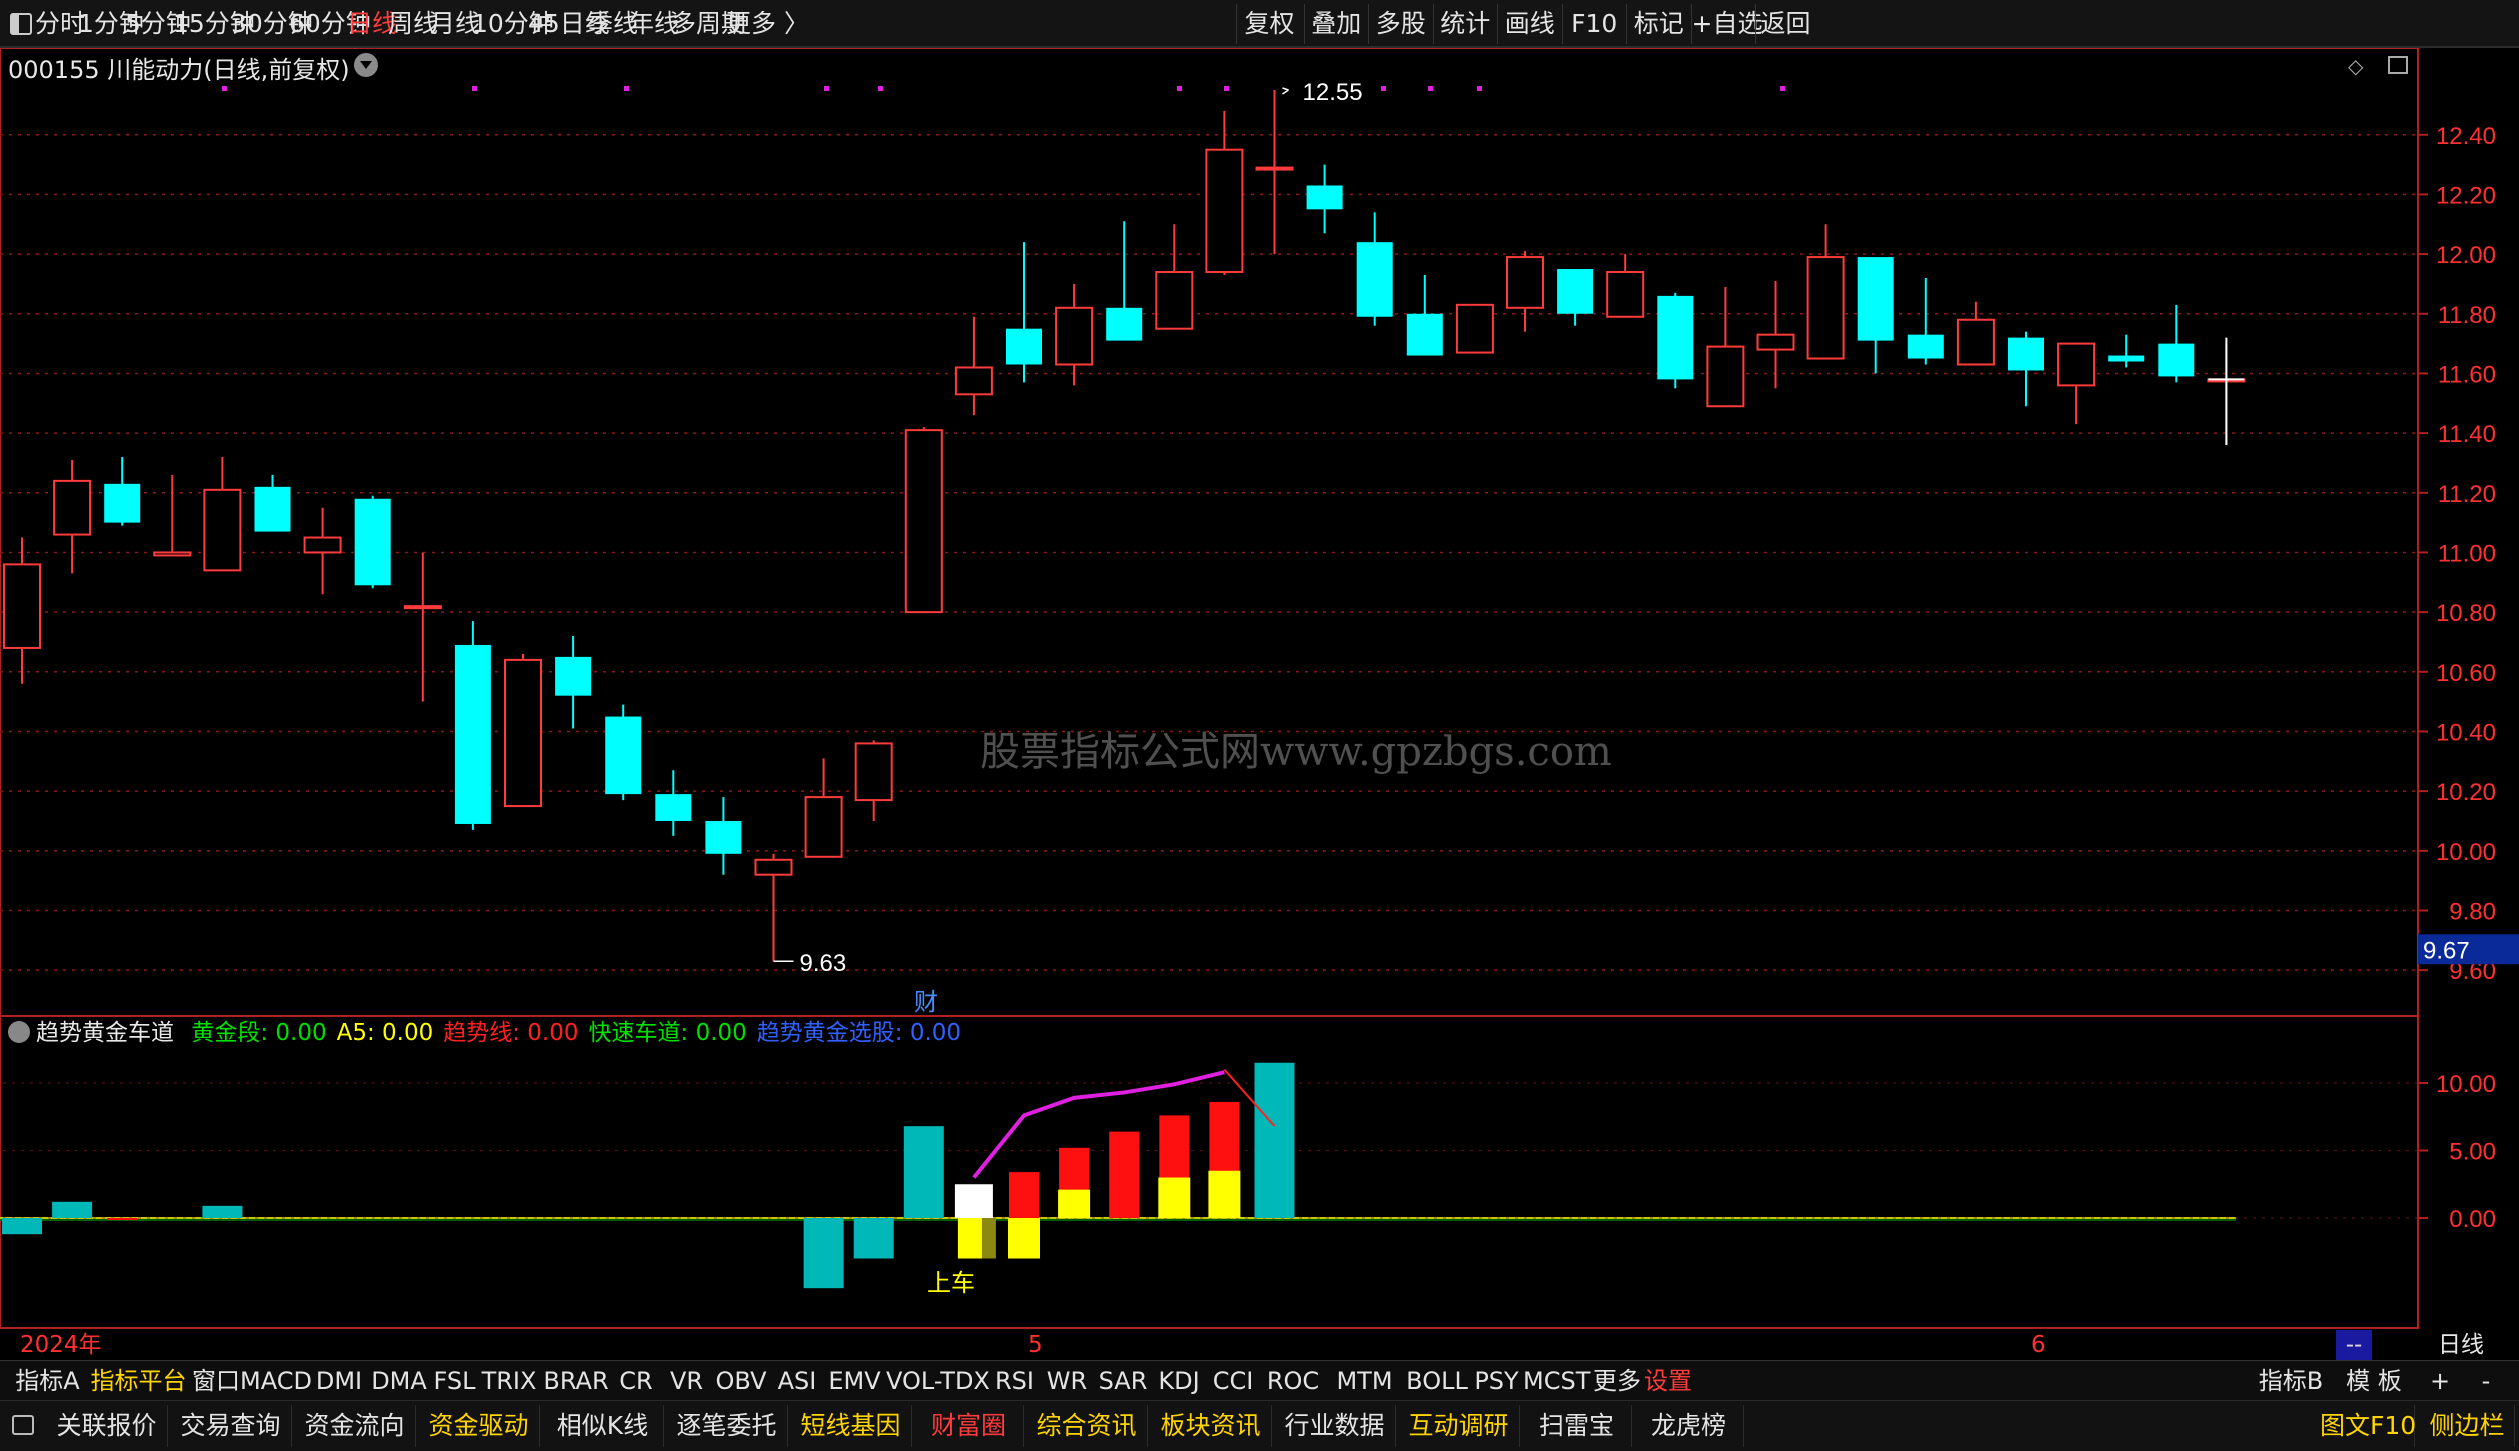  Describe the element at coordinates (859, 1033) in the screenshot. I see `indicator-value: 趋势黄金选股: 0.00` at that location.